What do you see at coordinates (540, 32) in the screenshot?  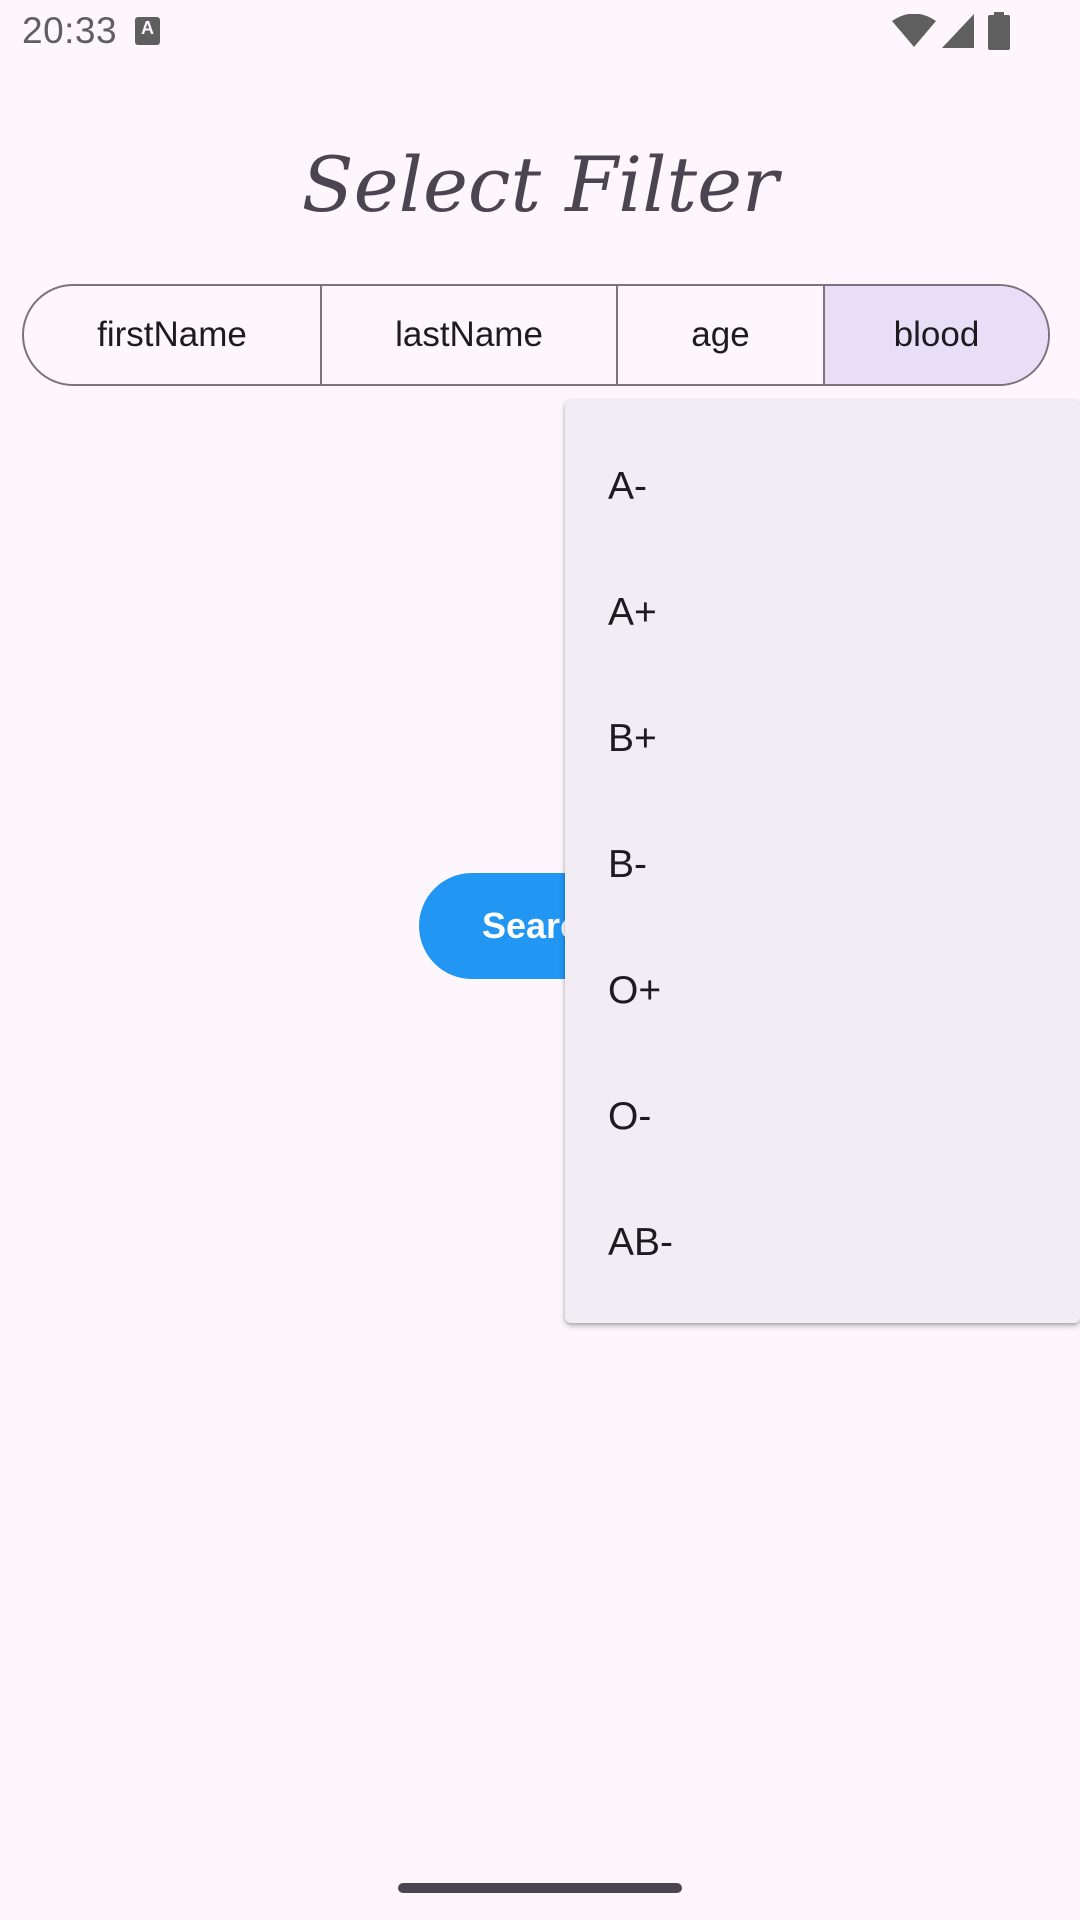 I see `status-bar: 20:33 A` at bounding box center [540, 32].